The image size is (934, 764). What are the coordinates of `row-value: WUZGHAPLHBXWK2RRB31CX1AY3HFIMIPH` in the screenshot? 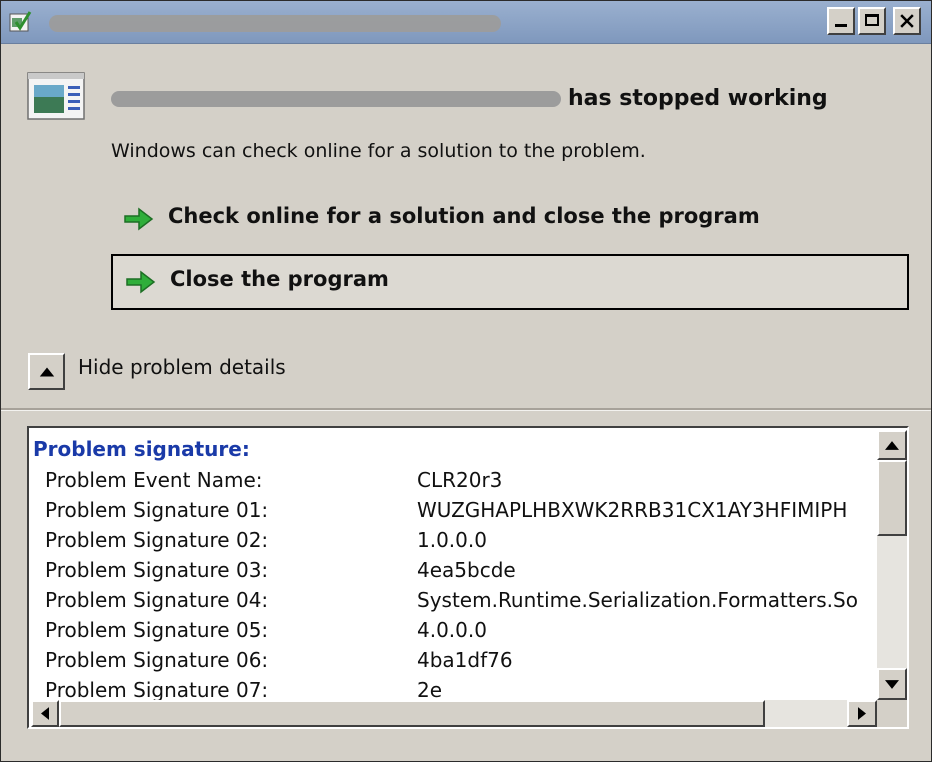 It's located at (632, 510).